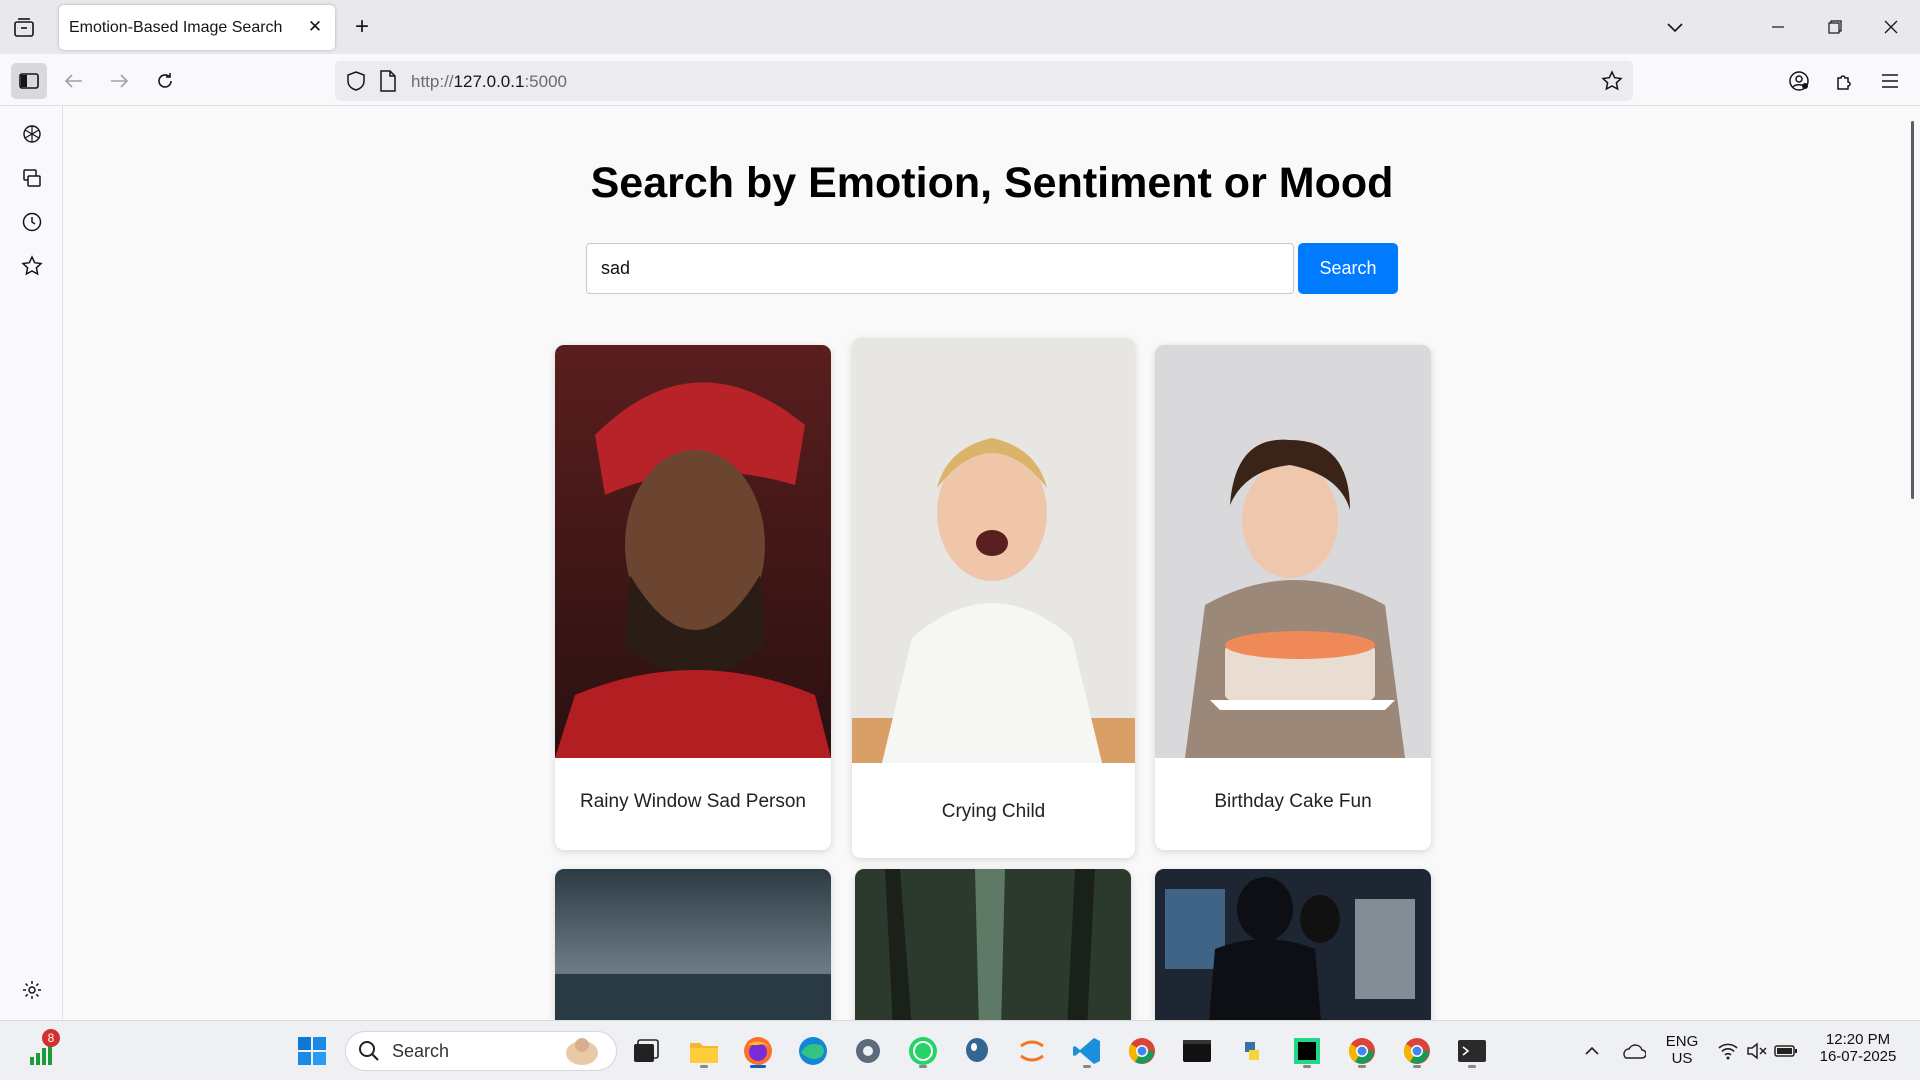 The width and height of the screenshot is (1920, 1080). I want to click on address-bar: http://127.0.0.1:5000, so click(984, 81).